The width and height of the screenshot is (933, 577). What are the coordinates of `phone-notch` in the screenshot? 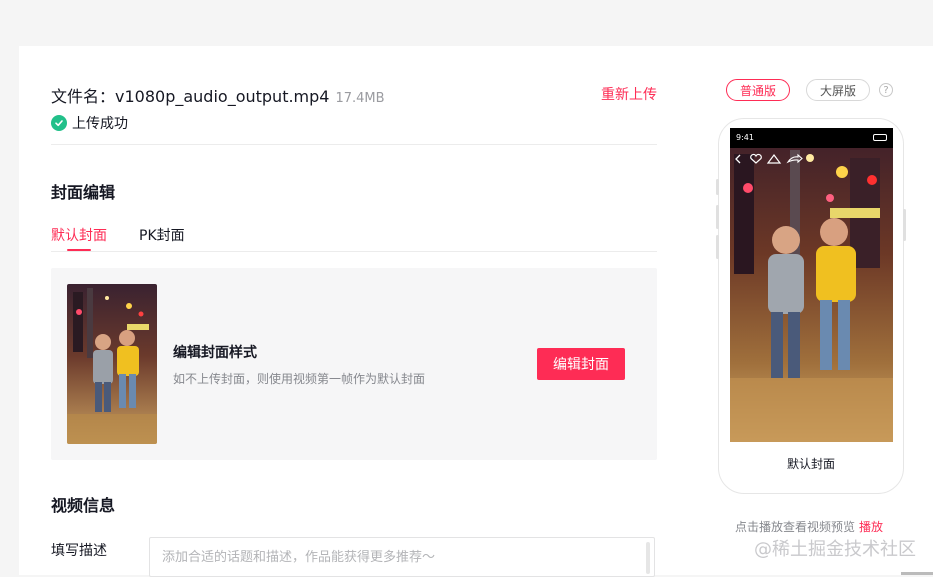 It's located at (812, 134).